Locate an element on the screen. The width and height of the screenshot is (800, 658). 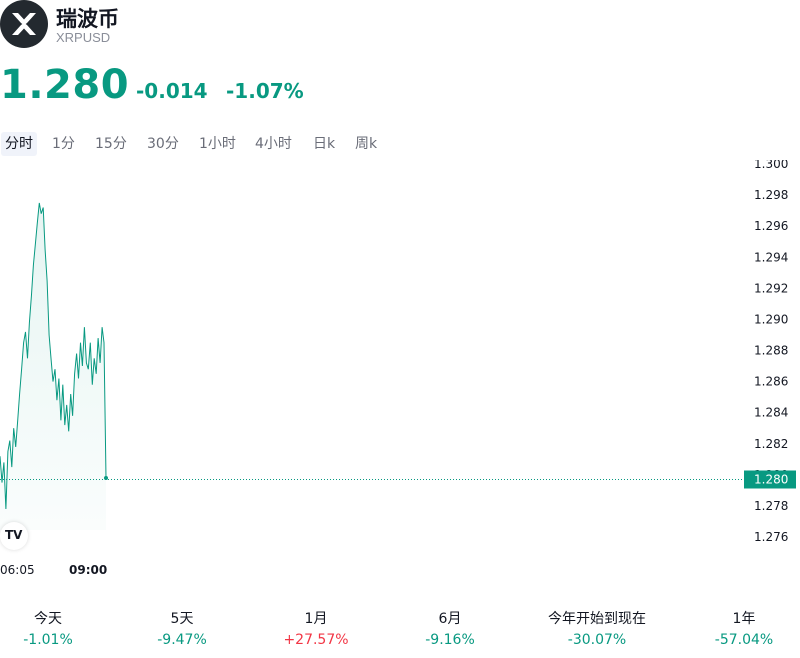
last-price-label: 1.280 is located at coordinates (771, 479).